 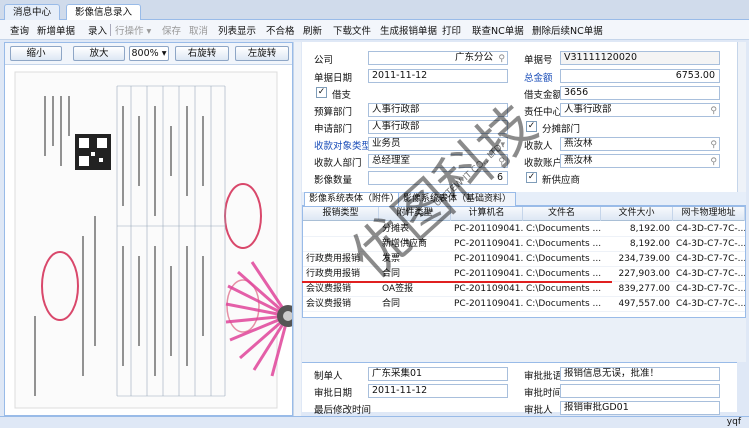 What do you see at coordinates (333, 78) in the screenshot?
I see `doc-date-label: 单据日期` at bounding box center [333, 78].